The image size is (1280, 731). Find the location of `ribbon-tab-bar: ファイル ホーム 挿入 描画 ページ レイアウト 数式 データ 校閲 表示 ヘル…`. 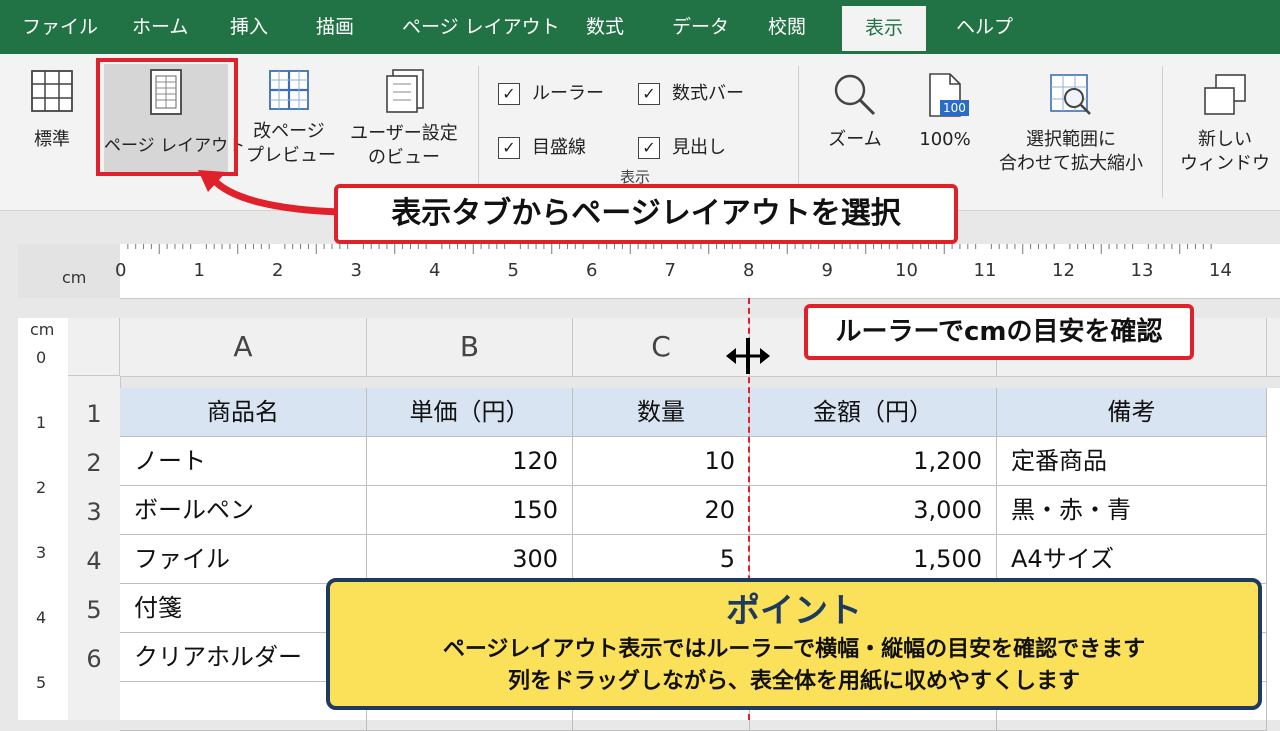

ribbon-tab-bar: ファイル ホーム 挿入 描画 ページ レイアウト 数式 データ 校閲 表示 ヘル… is located at coordinates (640, 27).